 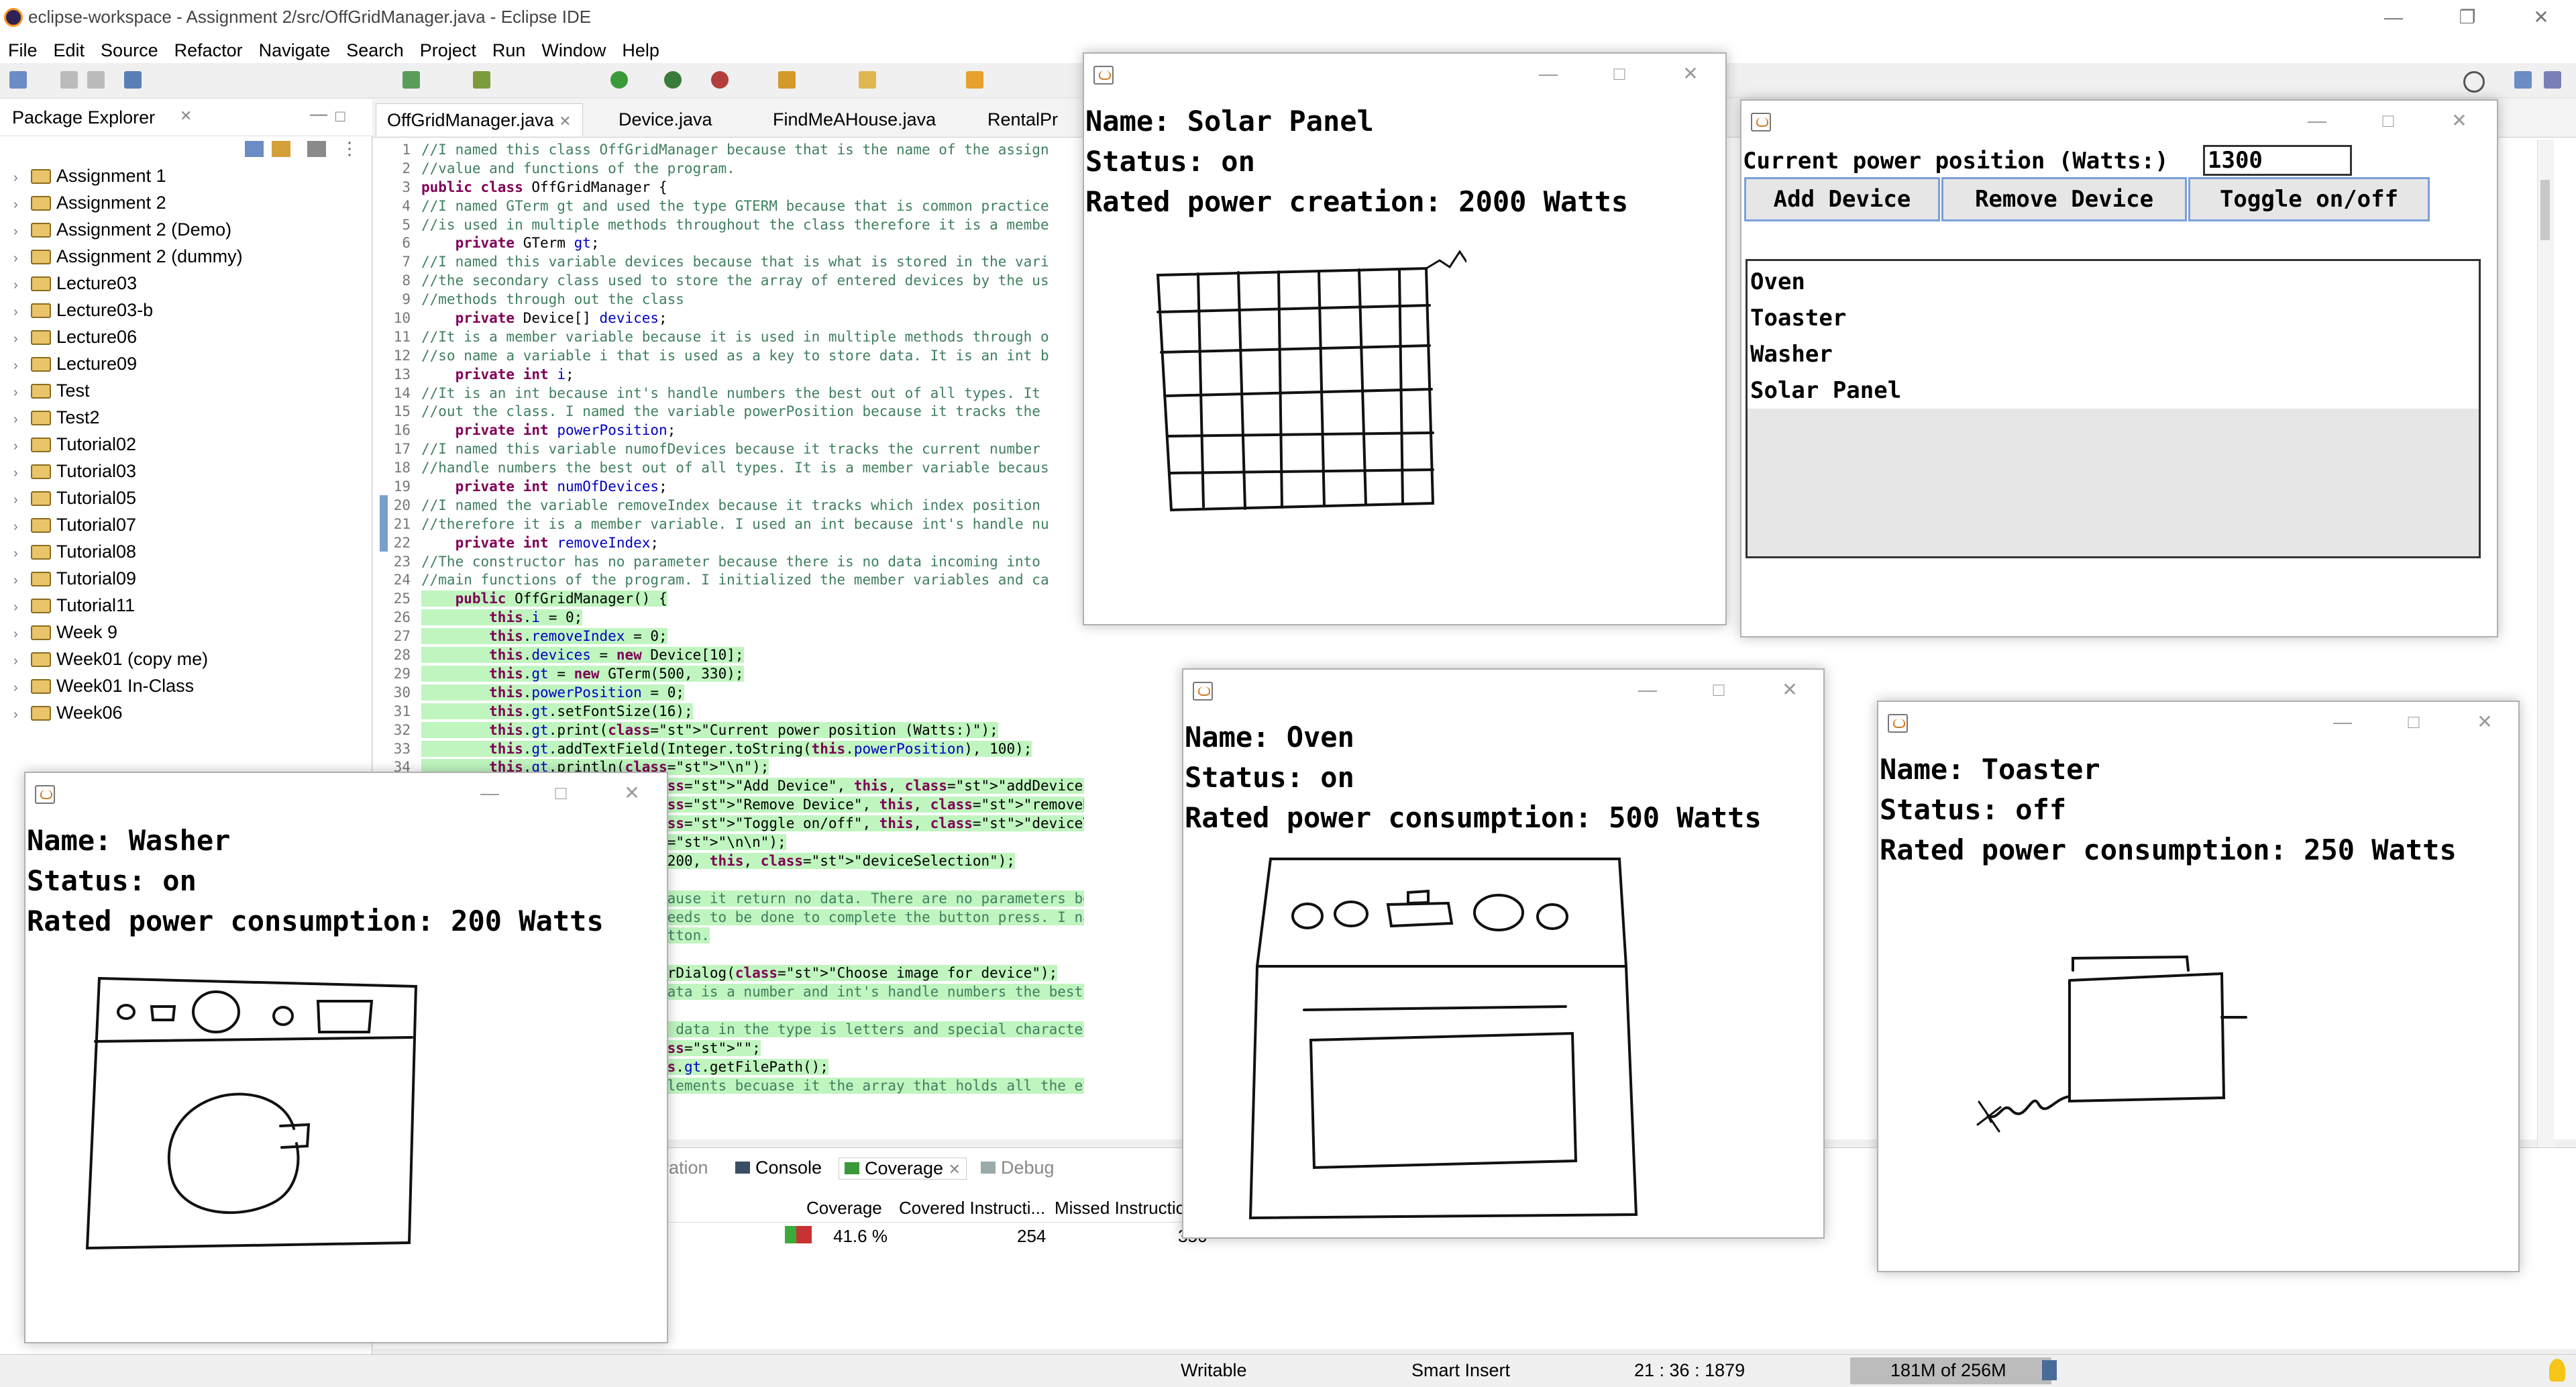 I want to click on garbage-collect-icon, so click(x=2049, y=1370).